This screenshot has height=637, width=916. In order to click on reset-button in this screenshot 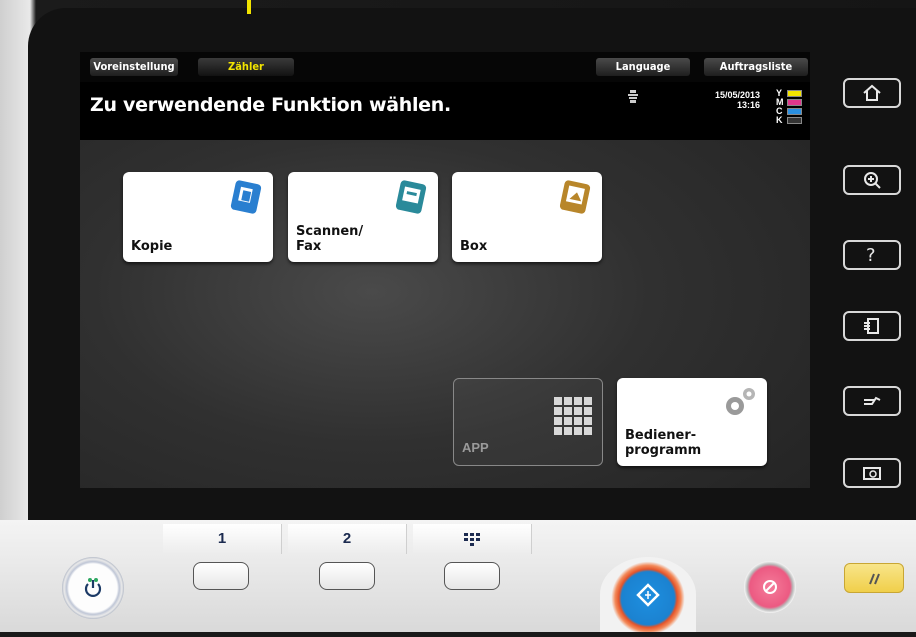, I will do `click(874, 578)`.